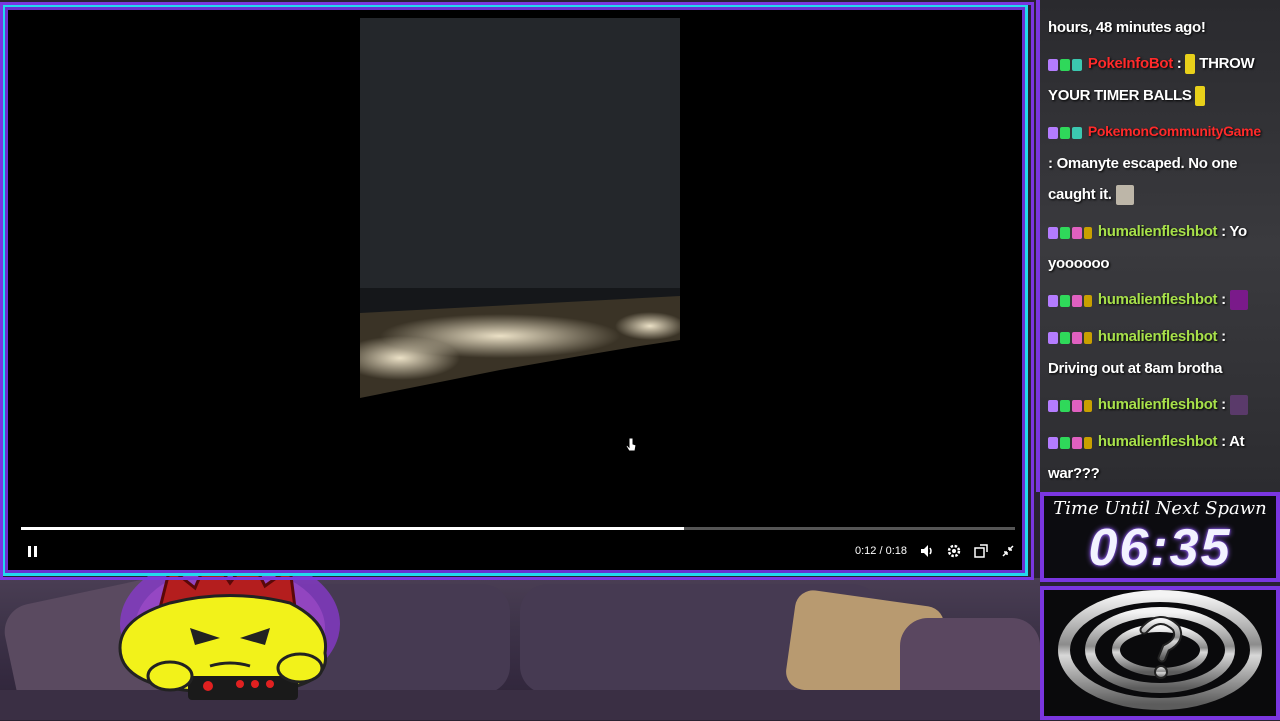 The width and height of the screenshot is (1280, 721). I want to click on time-total: 0:18, so click(896, 551).